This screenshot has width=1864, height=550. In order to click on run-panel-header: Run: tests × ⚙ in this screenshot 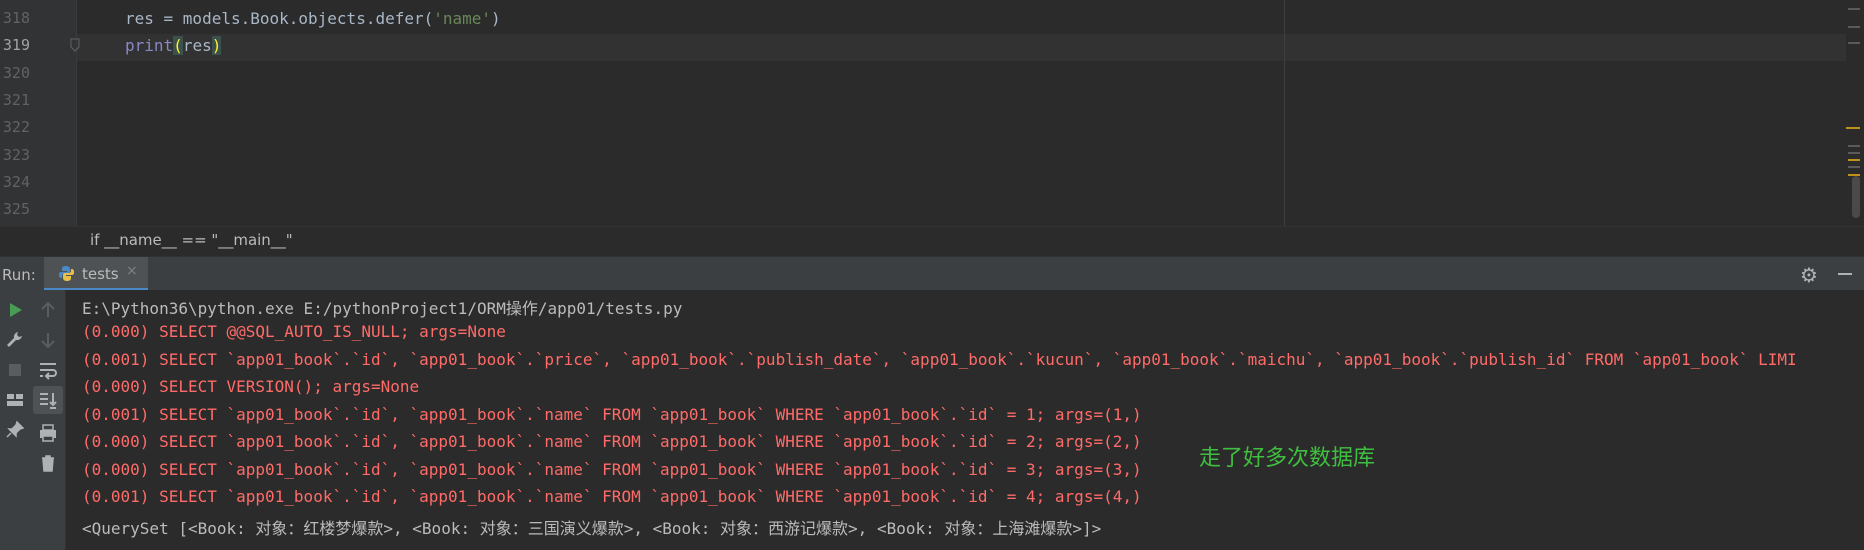, I will do `click(932, 273)`.